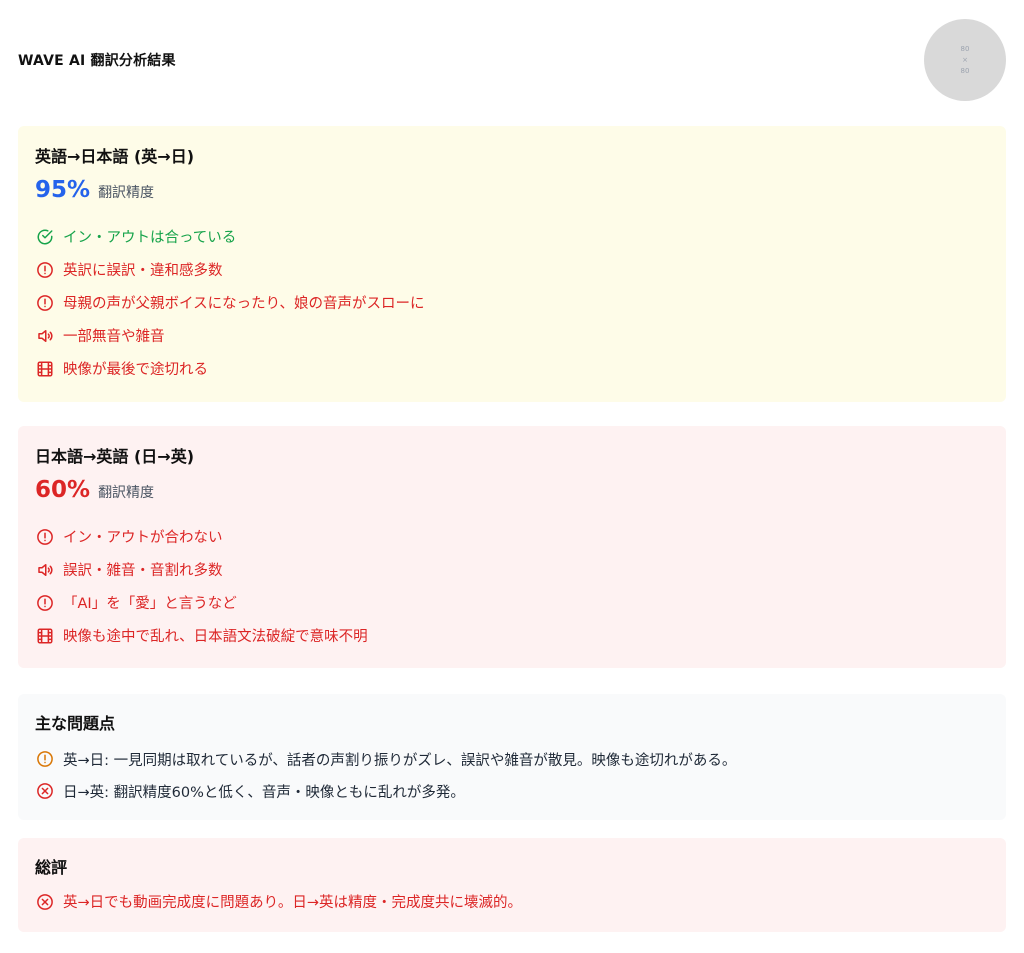  What do you see at coordinates (114, 337) in the screenshot?
I see `finding-text: 一部無音や雑音` at bounding box center [114, 337].